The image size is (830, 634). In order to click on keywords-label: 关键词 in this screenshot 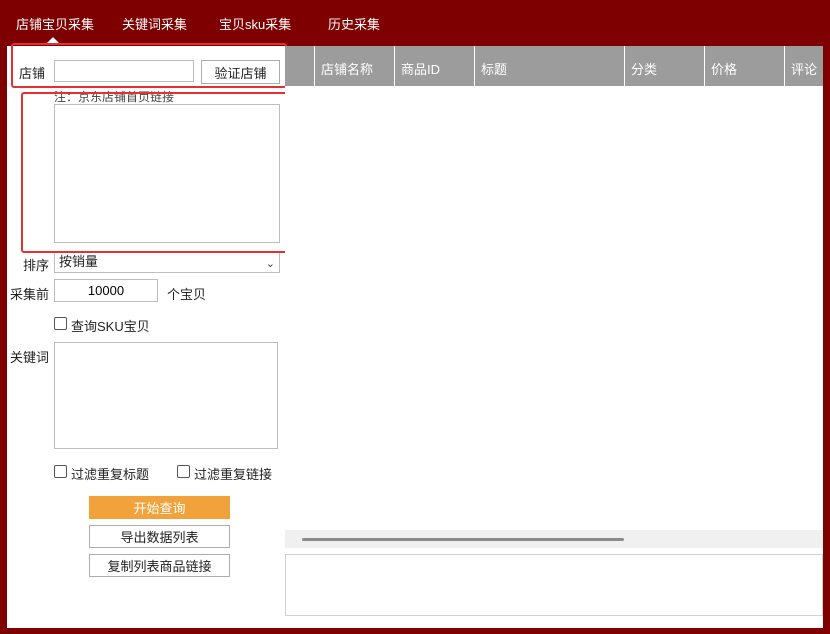, I will do `click(30, 357)`.